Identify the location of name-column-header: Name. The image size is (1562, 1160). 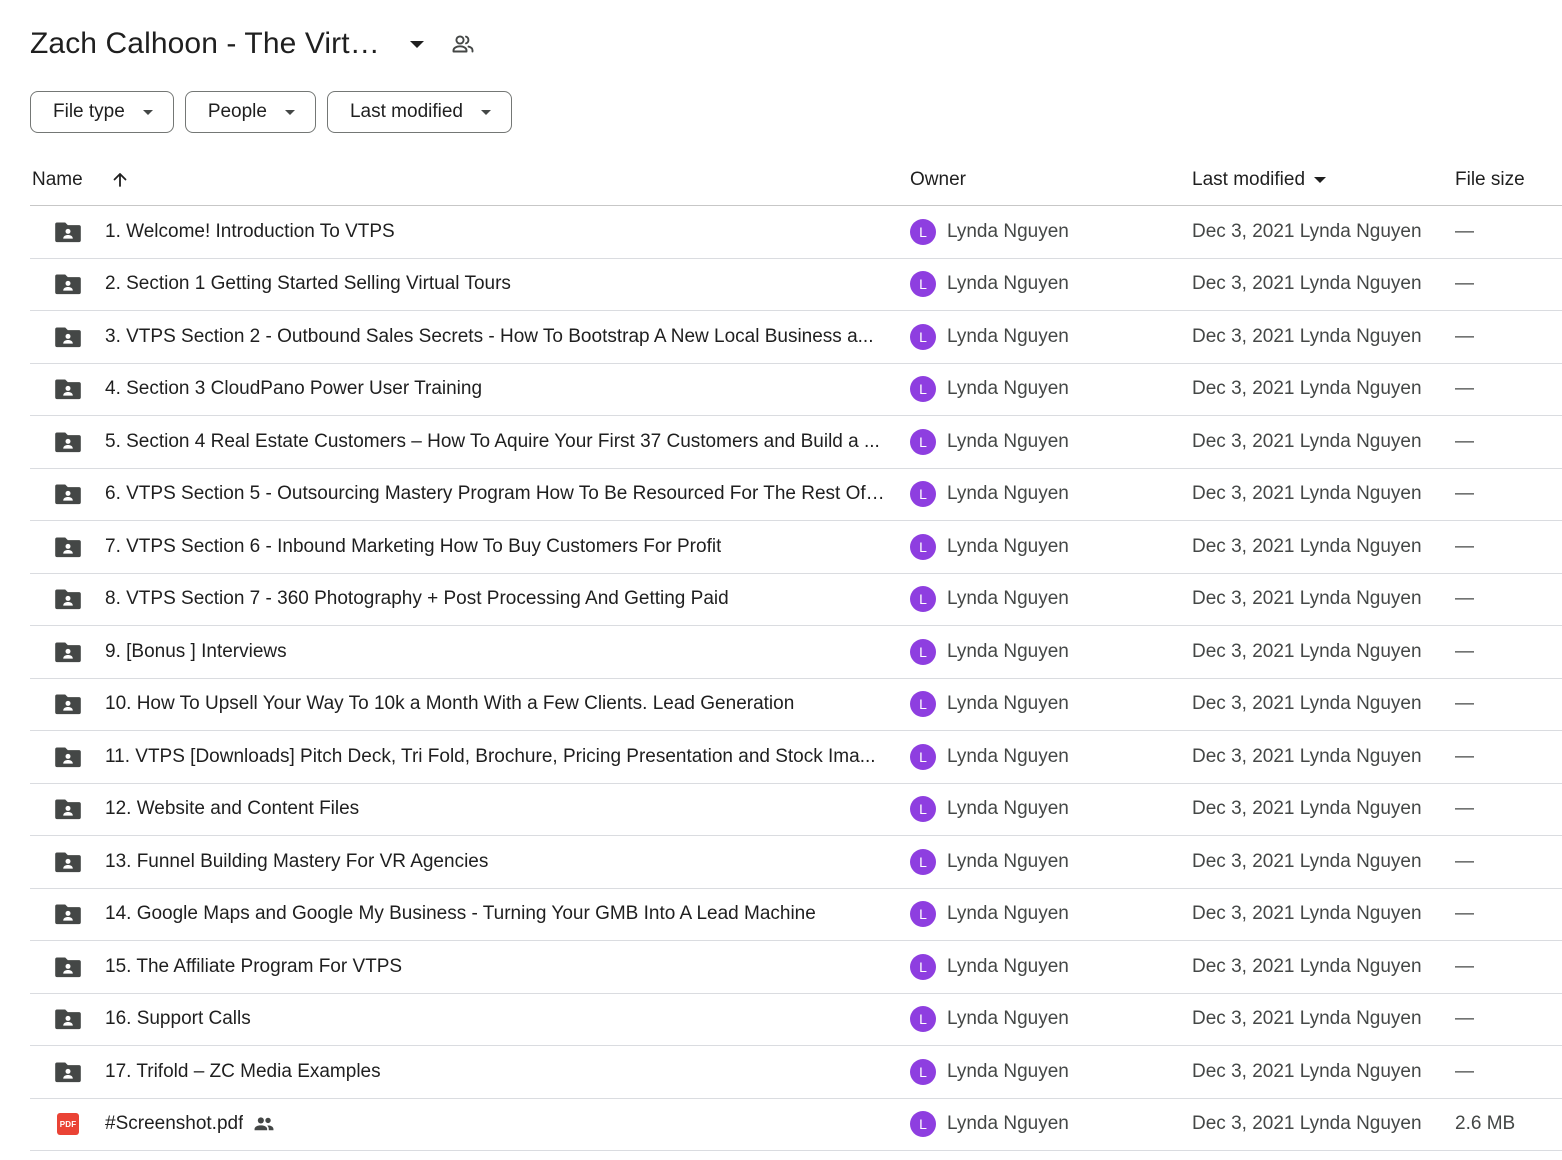
(80, 179).